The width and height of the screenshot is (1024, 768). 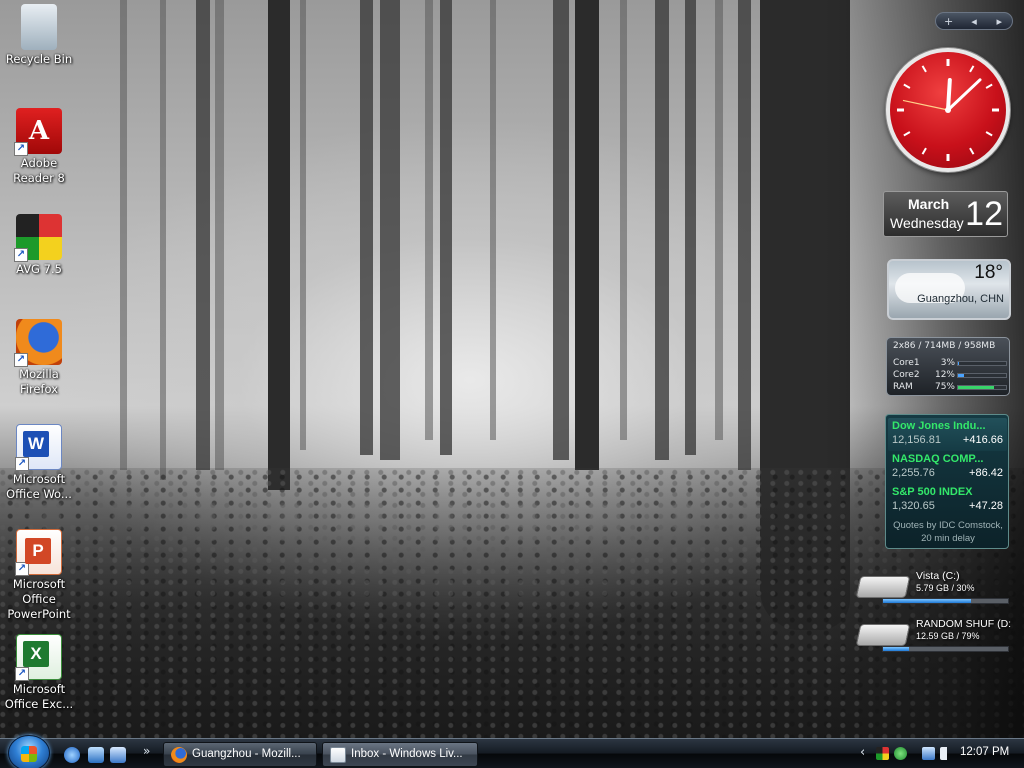 I want to click on drive-usage-bar, so click(x=945, y=601).